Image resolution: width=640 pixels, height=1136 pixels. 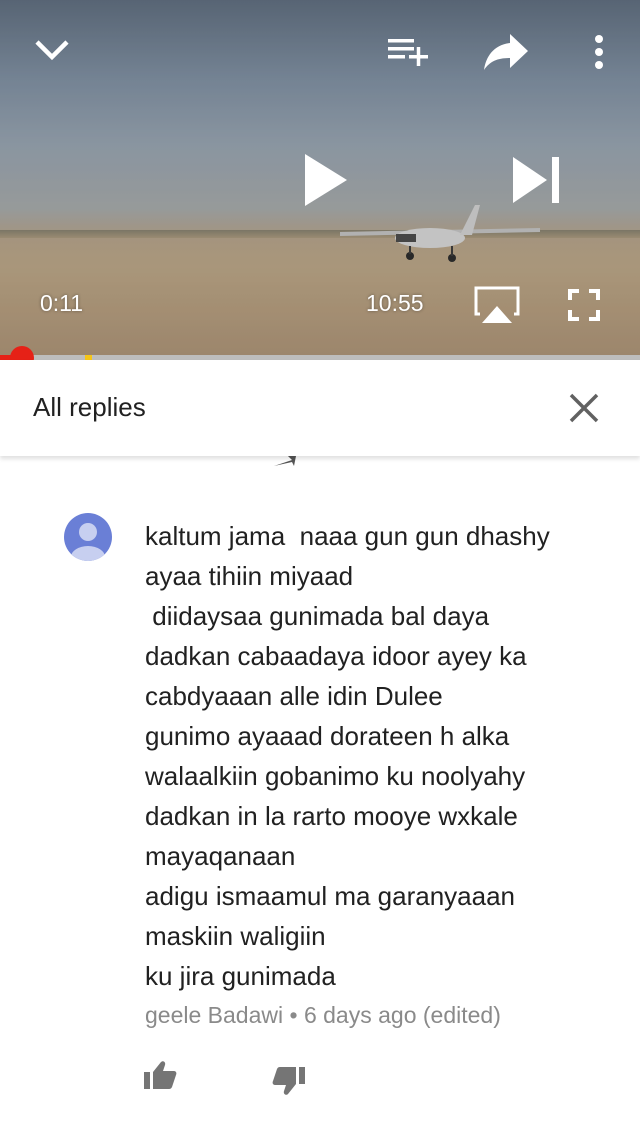 I want to click on avatar, so click(x=88, y=537).